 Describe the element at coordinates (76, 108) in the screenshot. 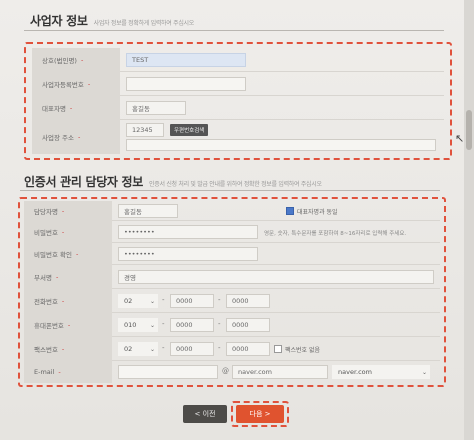

I see `label-representative: 대표자명 -` at that location.